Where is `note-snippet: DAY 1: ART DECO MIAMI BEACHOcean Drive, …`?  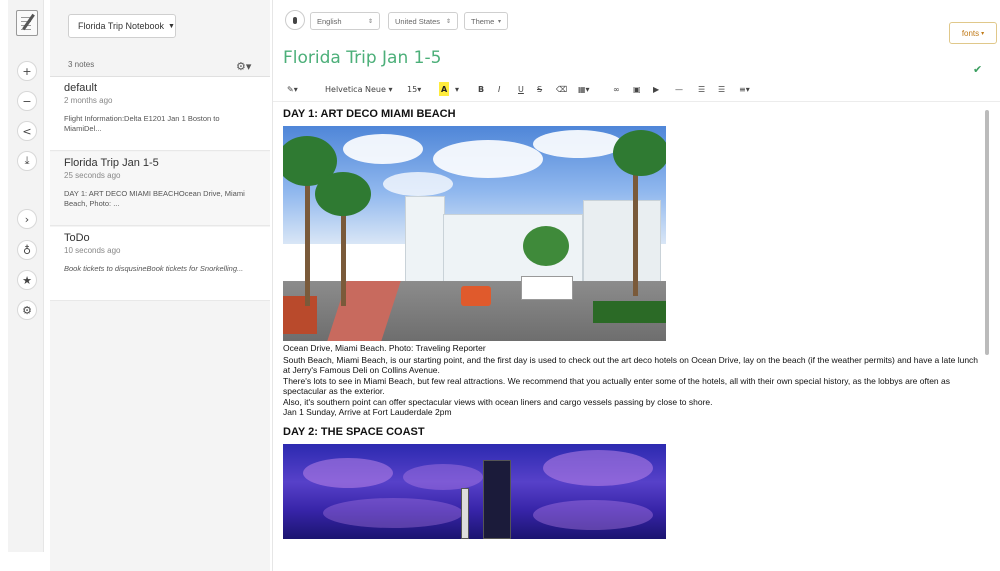 note-snippet: DAY 1: ART DECO MIAMI BEACHOcean Drive, … is located at coordinates (154, 198).